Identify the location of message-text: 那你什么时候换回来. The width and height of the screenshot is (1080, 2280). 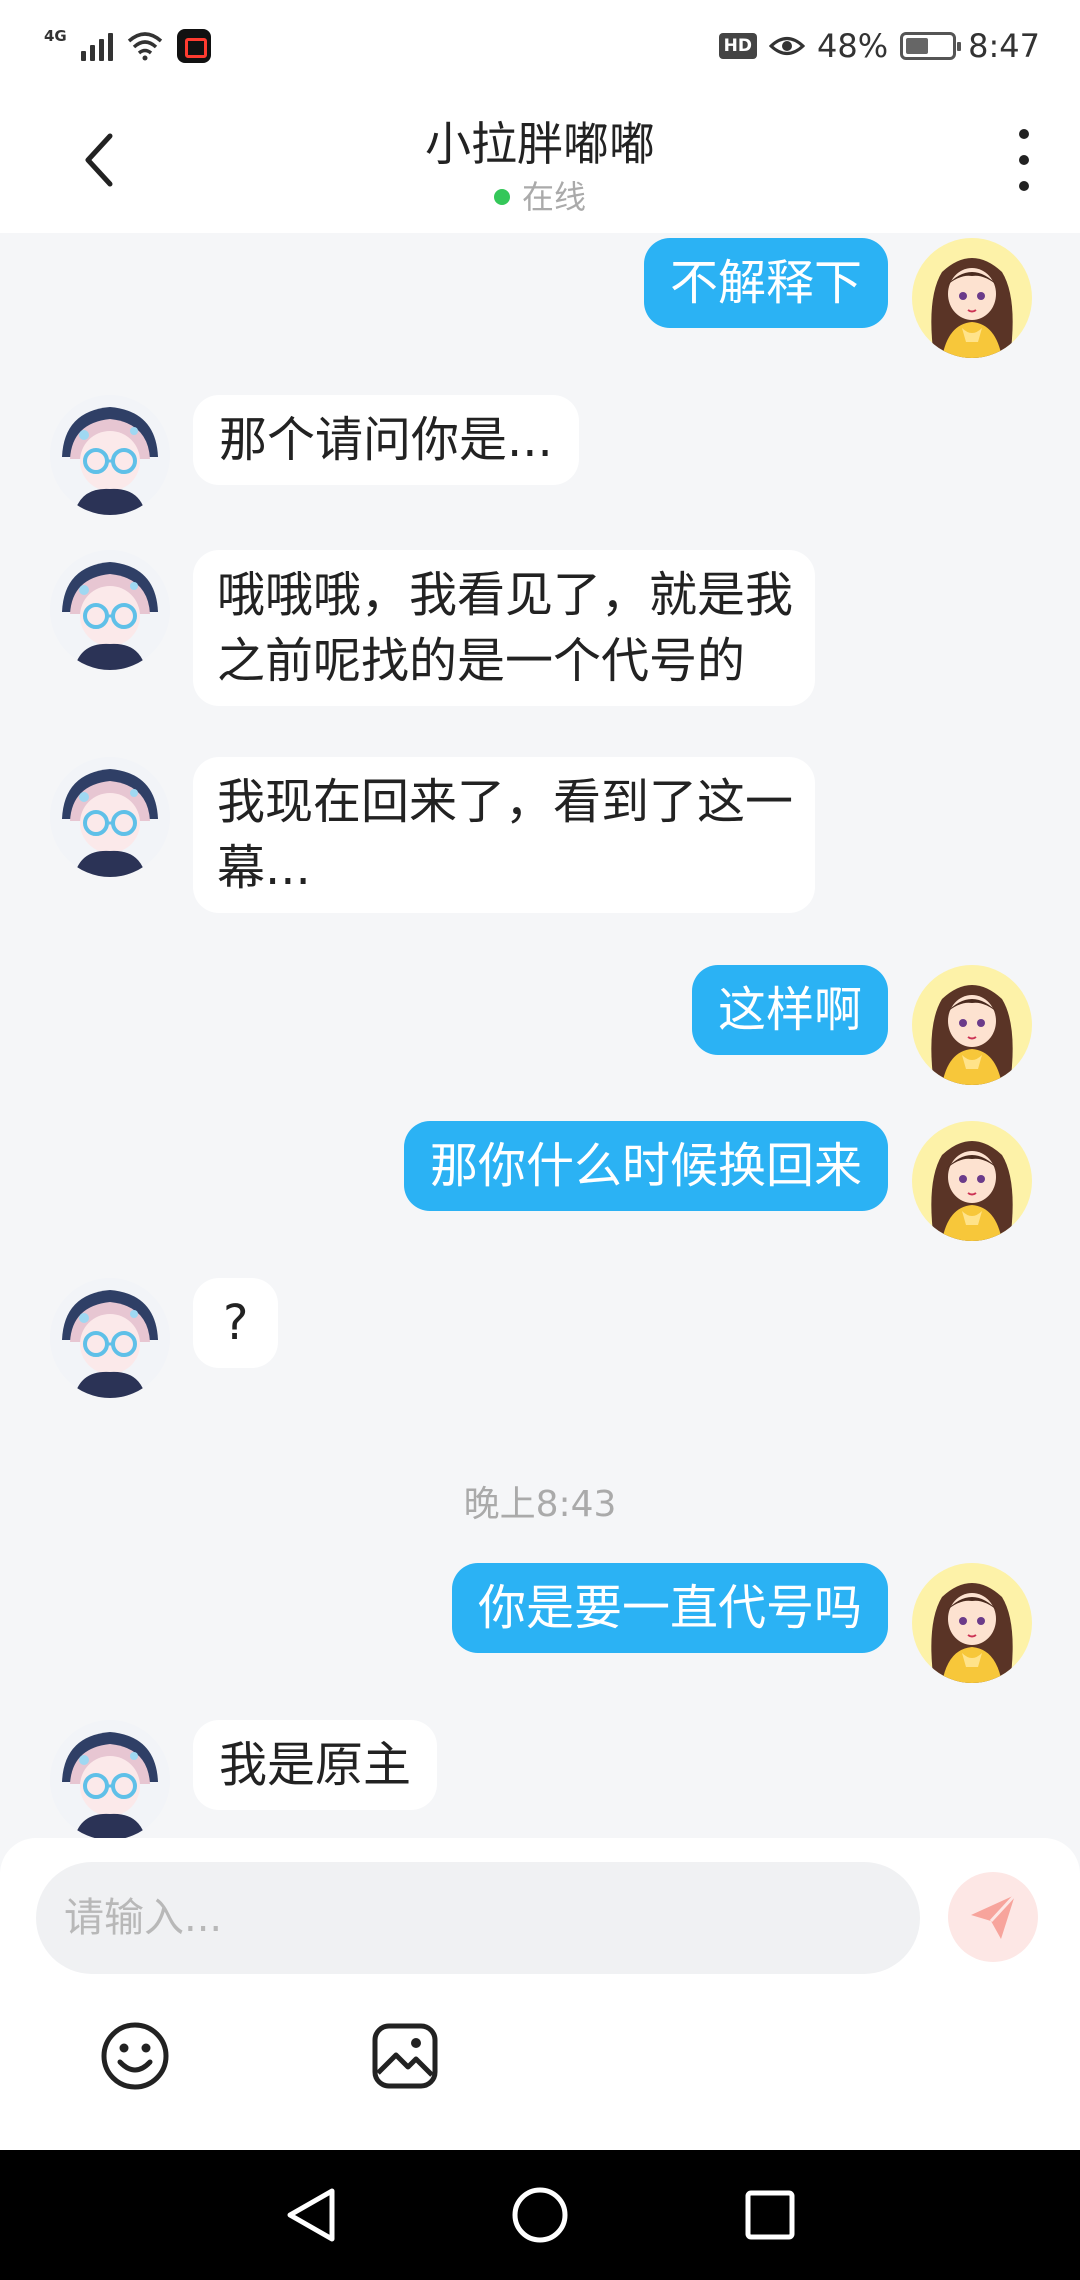
(645, 1166).